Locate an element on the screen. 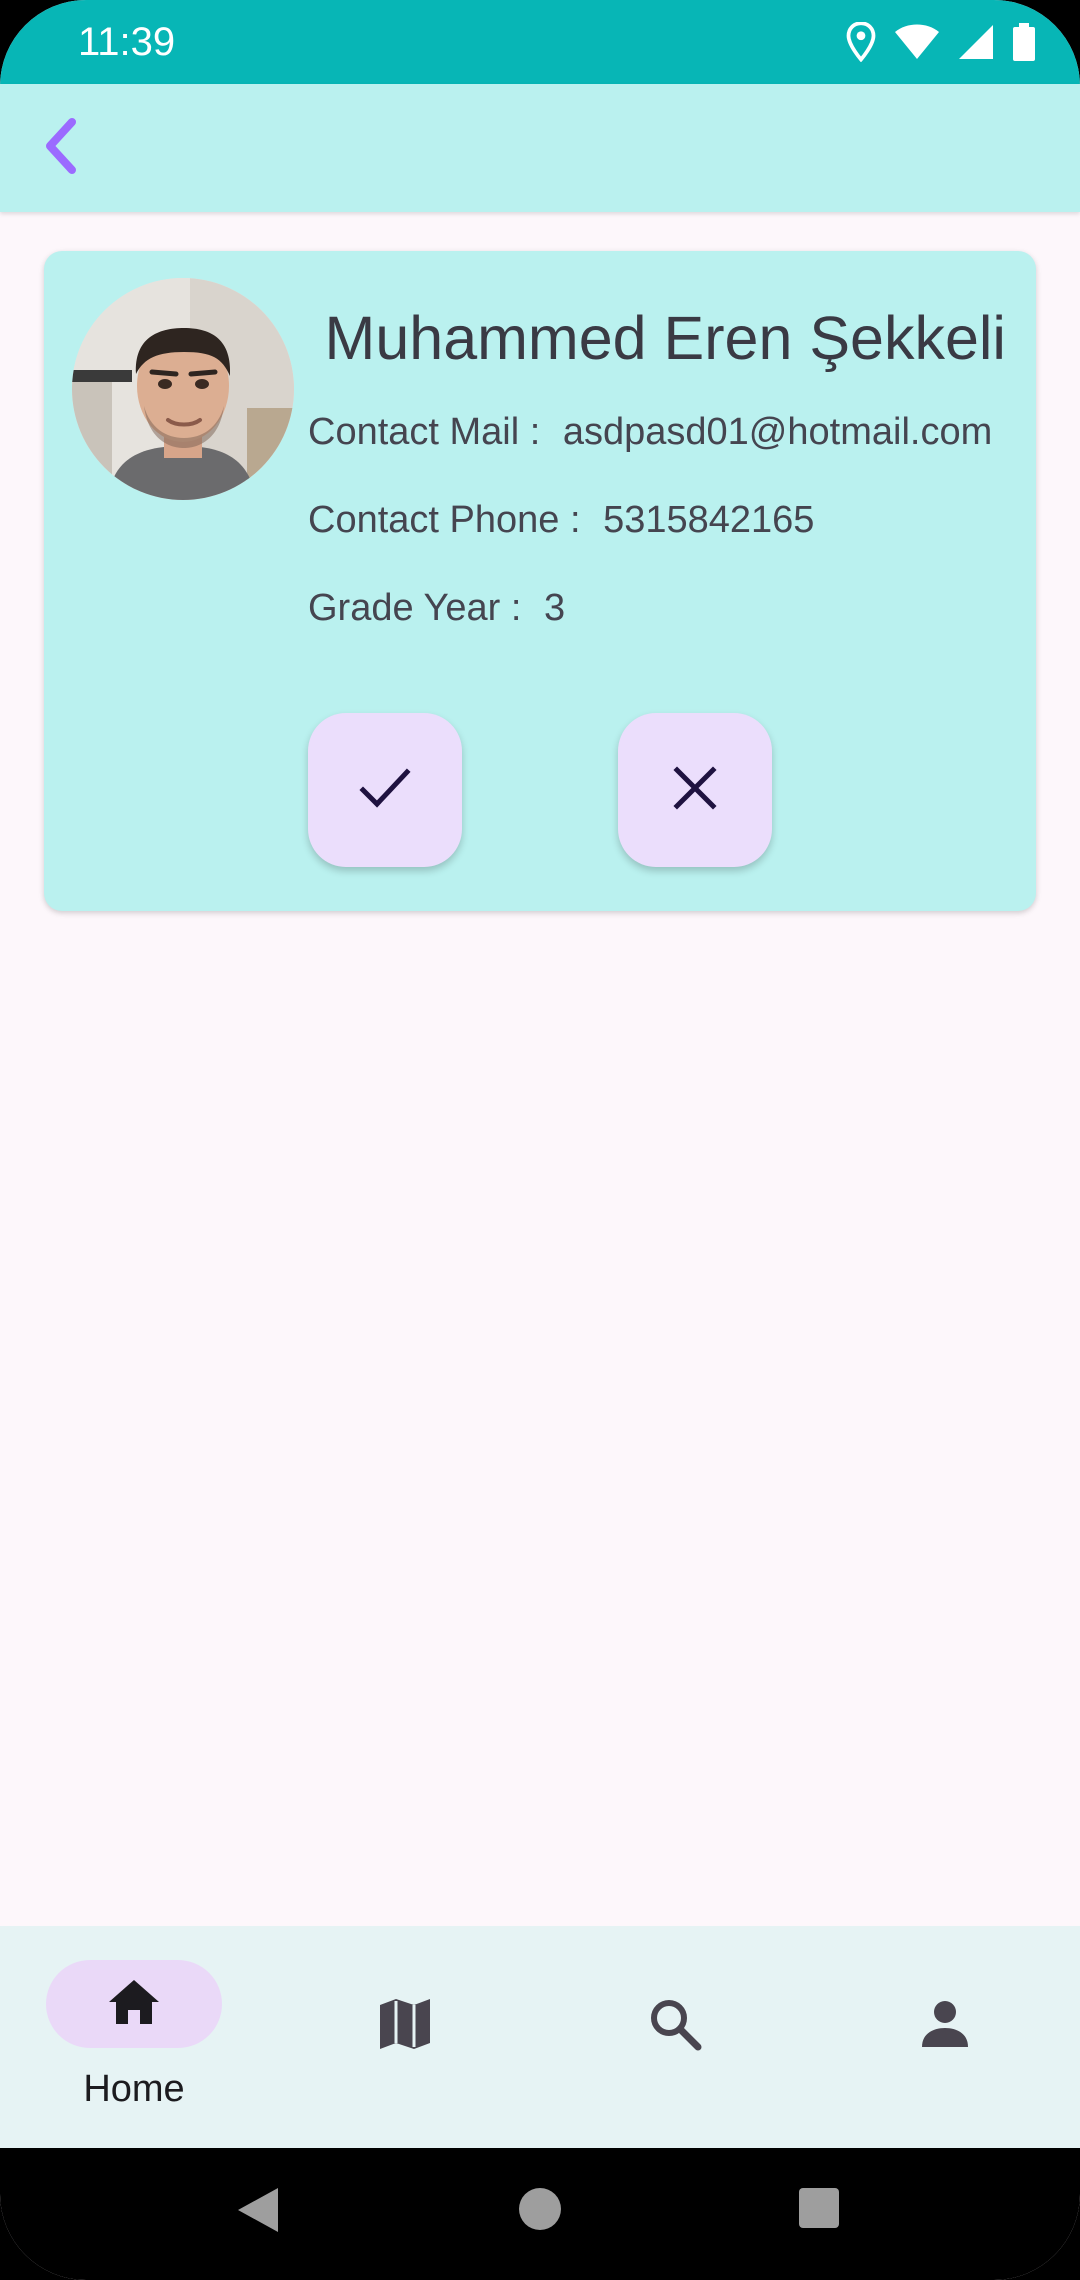  bottom-navigation: Home is located at coordinates (540, 2037).